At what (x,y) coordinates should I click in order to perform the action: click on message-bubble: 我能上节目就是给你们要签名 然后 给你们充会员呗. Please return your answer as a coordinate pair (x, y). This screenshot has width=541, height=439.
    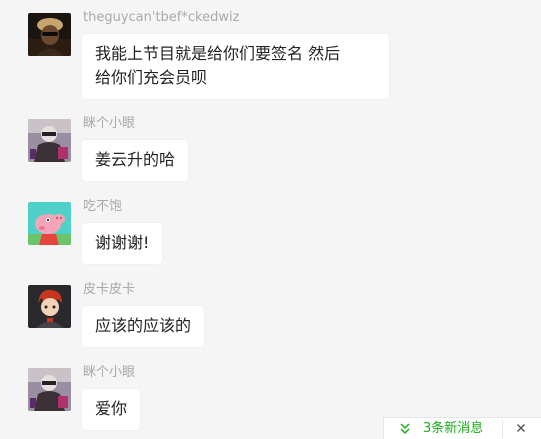
    Looking at the image, I should click on (235, 66).